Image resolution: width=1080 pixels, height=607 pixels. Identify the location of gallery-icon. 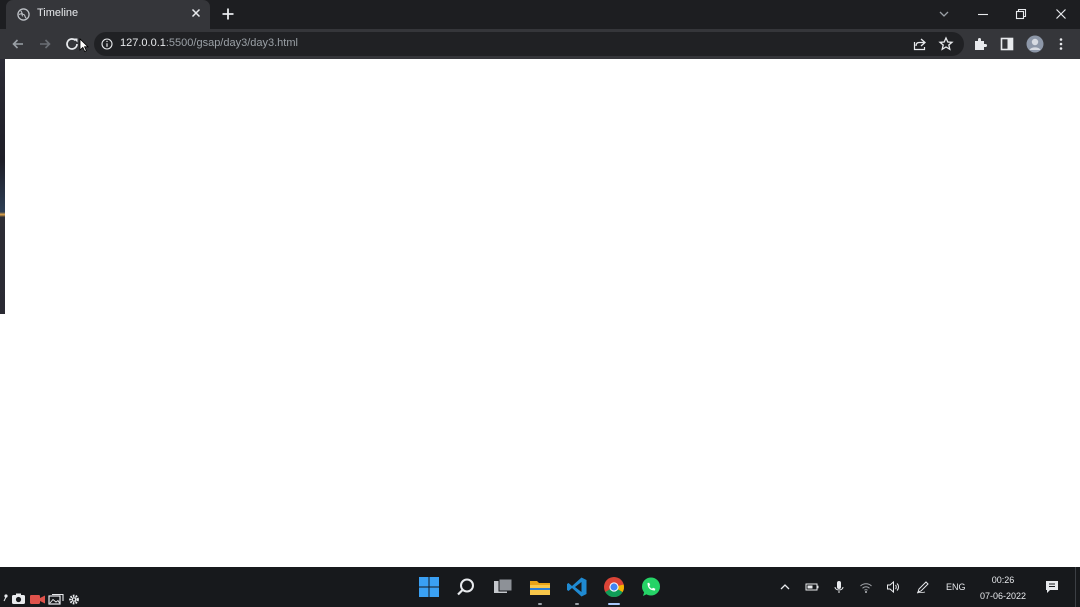
(56, 599).